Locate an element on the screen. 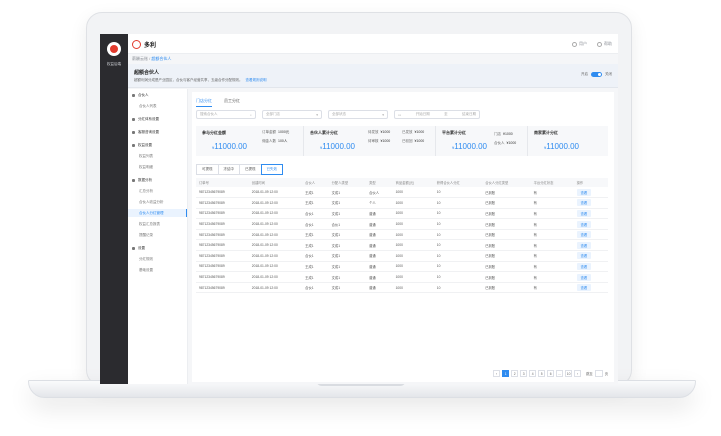  tab-staff-dividend: 员工分红 is located at coordinates (232, 102).